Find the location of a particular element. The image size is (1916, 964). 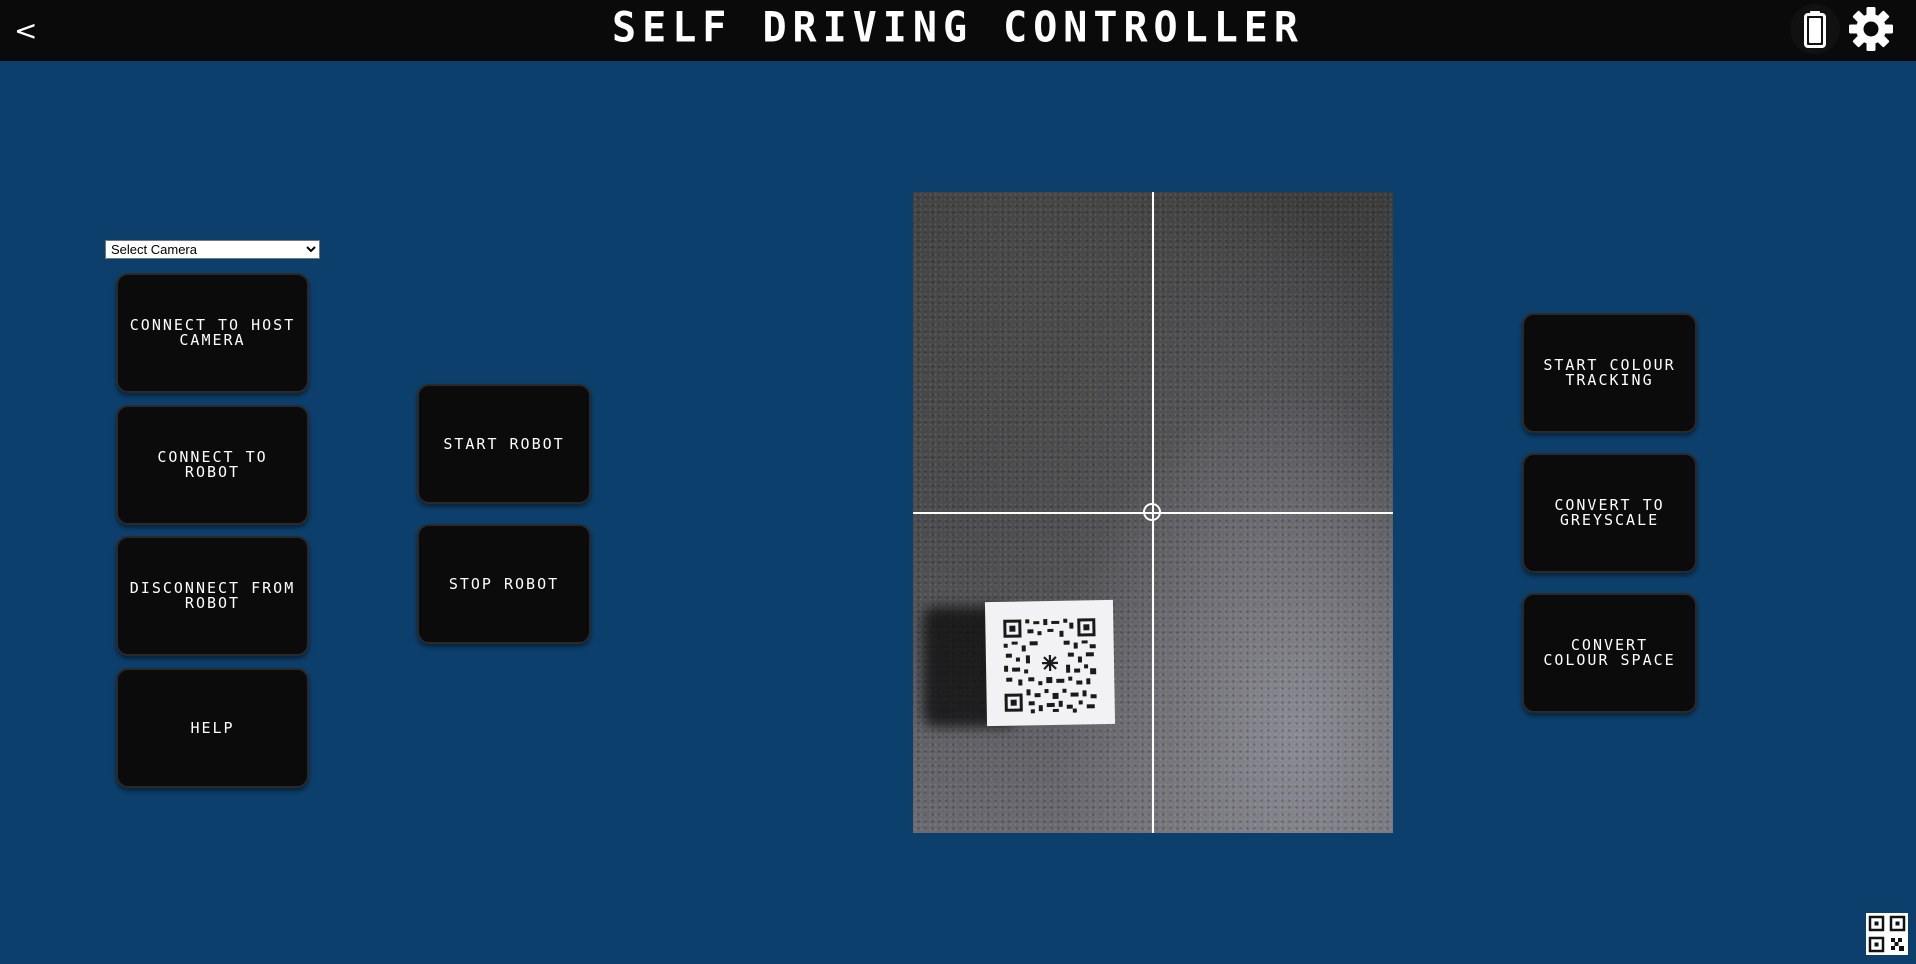

gear-icon is located at coordinates (1871, 29).